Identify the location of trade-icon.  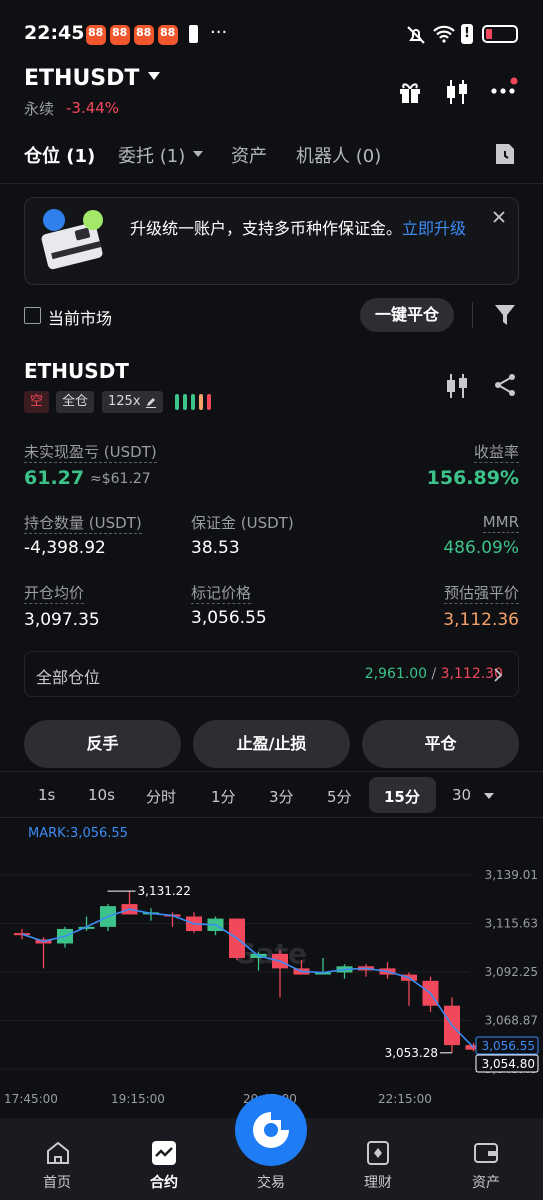
(271, 1130).